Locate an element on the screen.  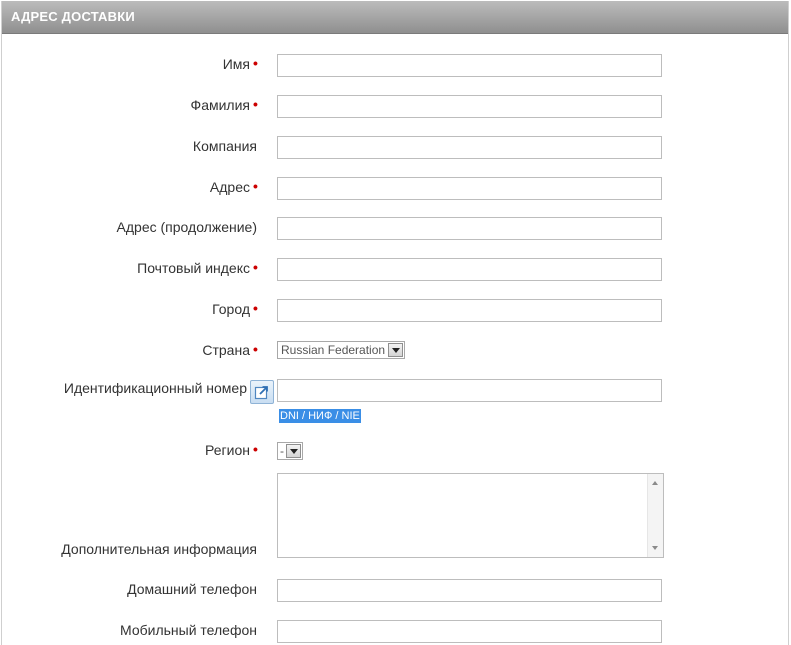
phone-mobile-input is located at coordinates (469, 631).